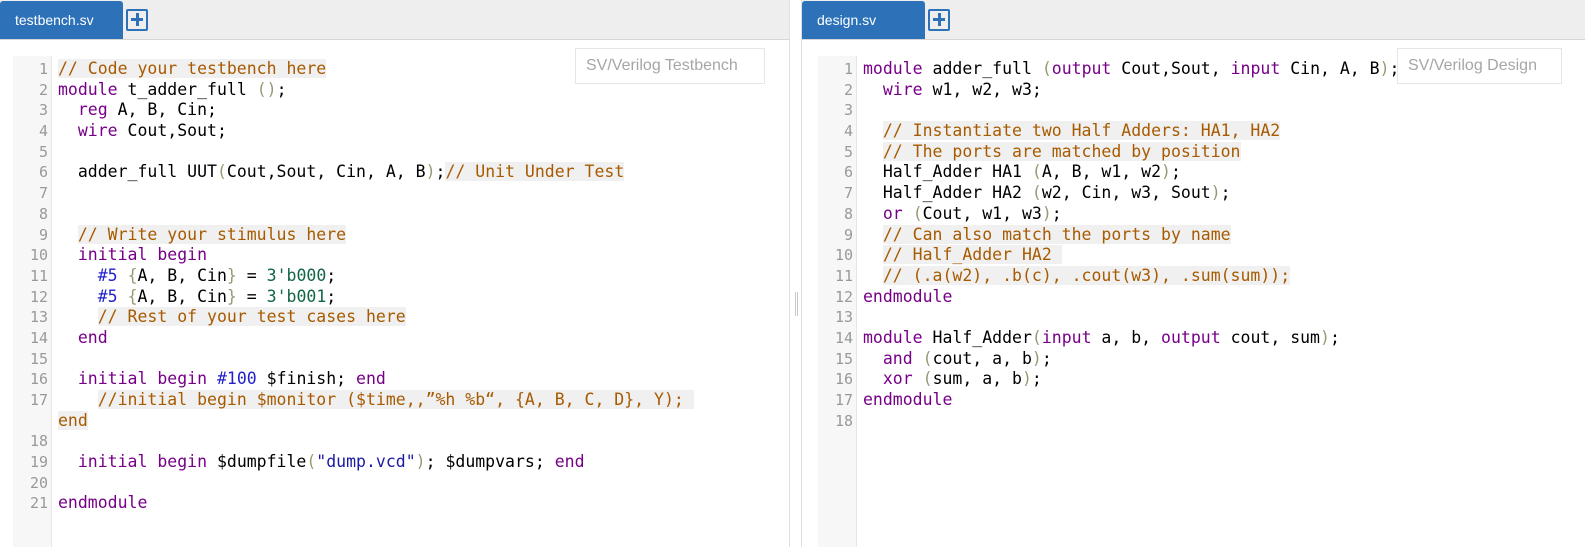 The width and height of the screenshot is (1585, 547). What do you see at coordinates (1022, 172) in the screenshot?
I see `code-text: Half_Adder HA1 (A, B, w1, w2);` at bounding box center [1022, 172].